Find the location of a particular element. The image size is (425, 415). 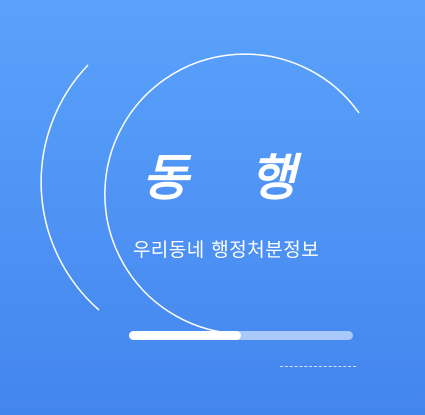

dashed-divider is located at coordinates (318, 366).